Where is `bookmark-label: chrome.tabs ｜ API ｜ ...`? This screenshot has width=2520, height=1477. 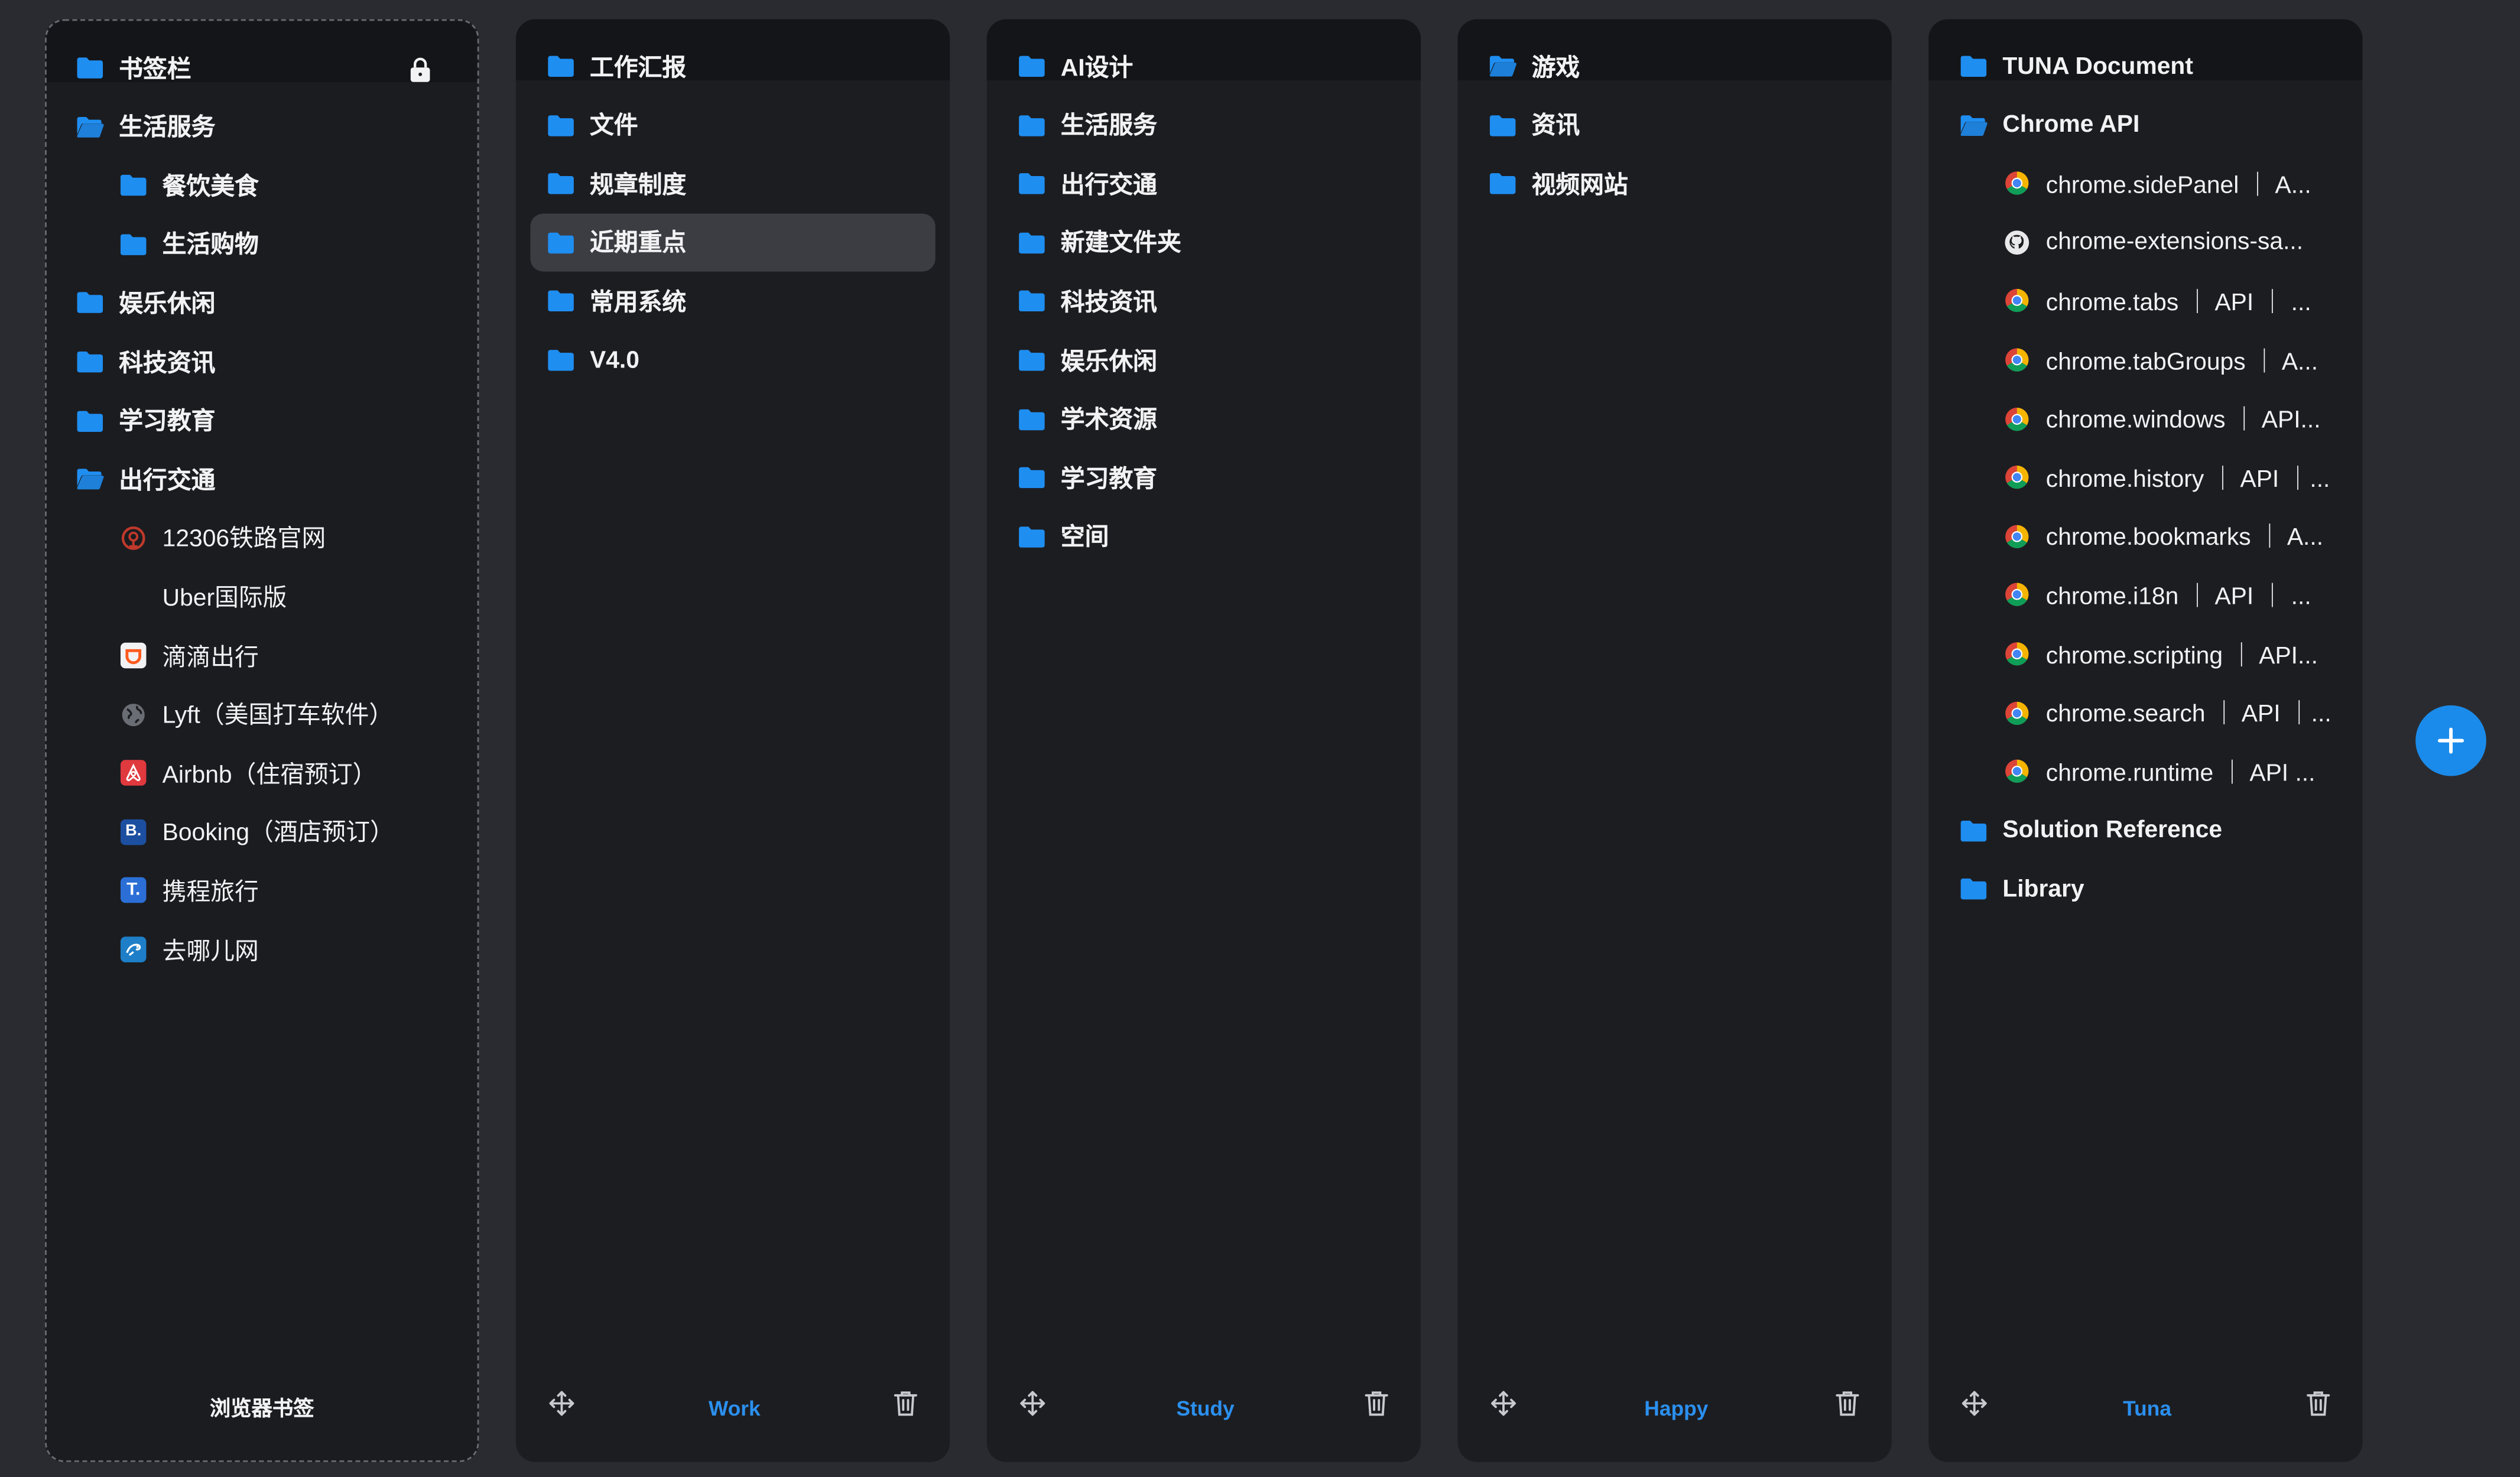 bookmark-label: chrome.tabs ｜ API ｜ ... is located at coordinates (2178, 303).